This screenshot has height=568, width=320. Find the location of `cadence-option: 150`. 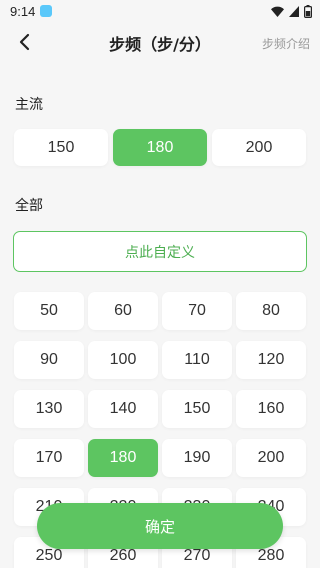

cadence-option: 150 is located at coordinates (197, 409).